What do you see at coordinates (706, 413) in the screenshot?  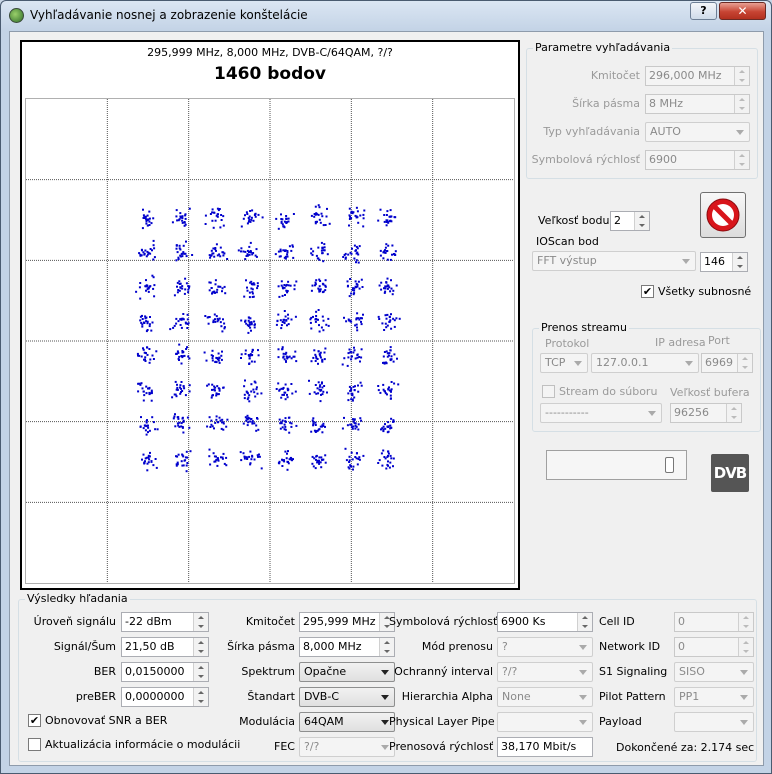 I see `buffer-size-field: 96256` at bounding box center [706, 413].